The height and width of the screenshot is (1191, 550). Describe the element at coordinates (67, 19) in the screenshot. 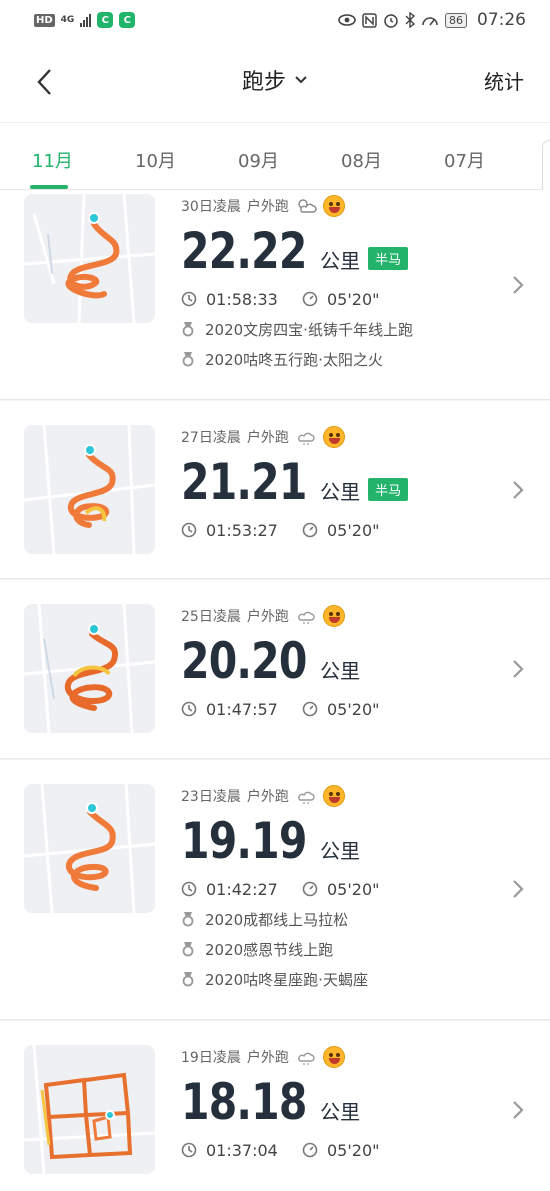

I see `network-type: 4G` at that location.